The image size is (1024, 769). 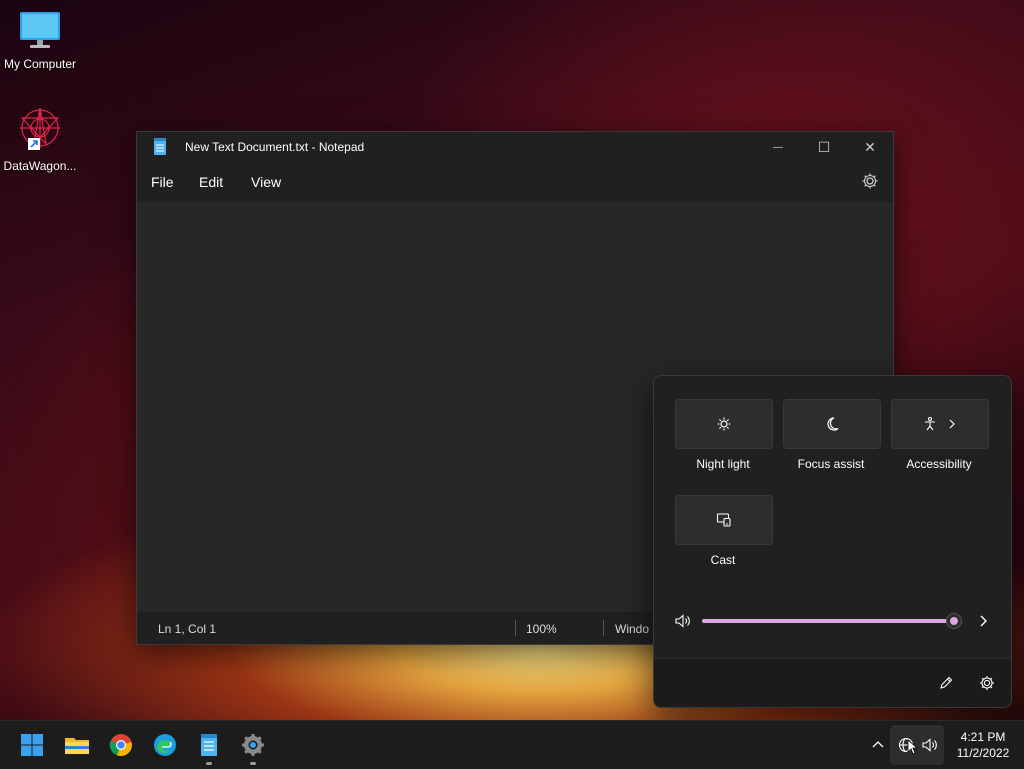 What do you see at coordinates (930, 423) in the screenshot?
I see `accessibility-icon` at bounding box center [930, 423].